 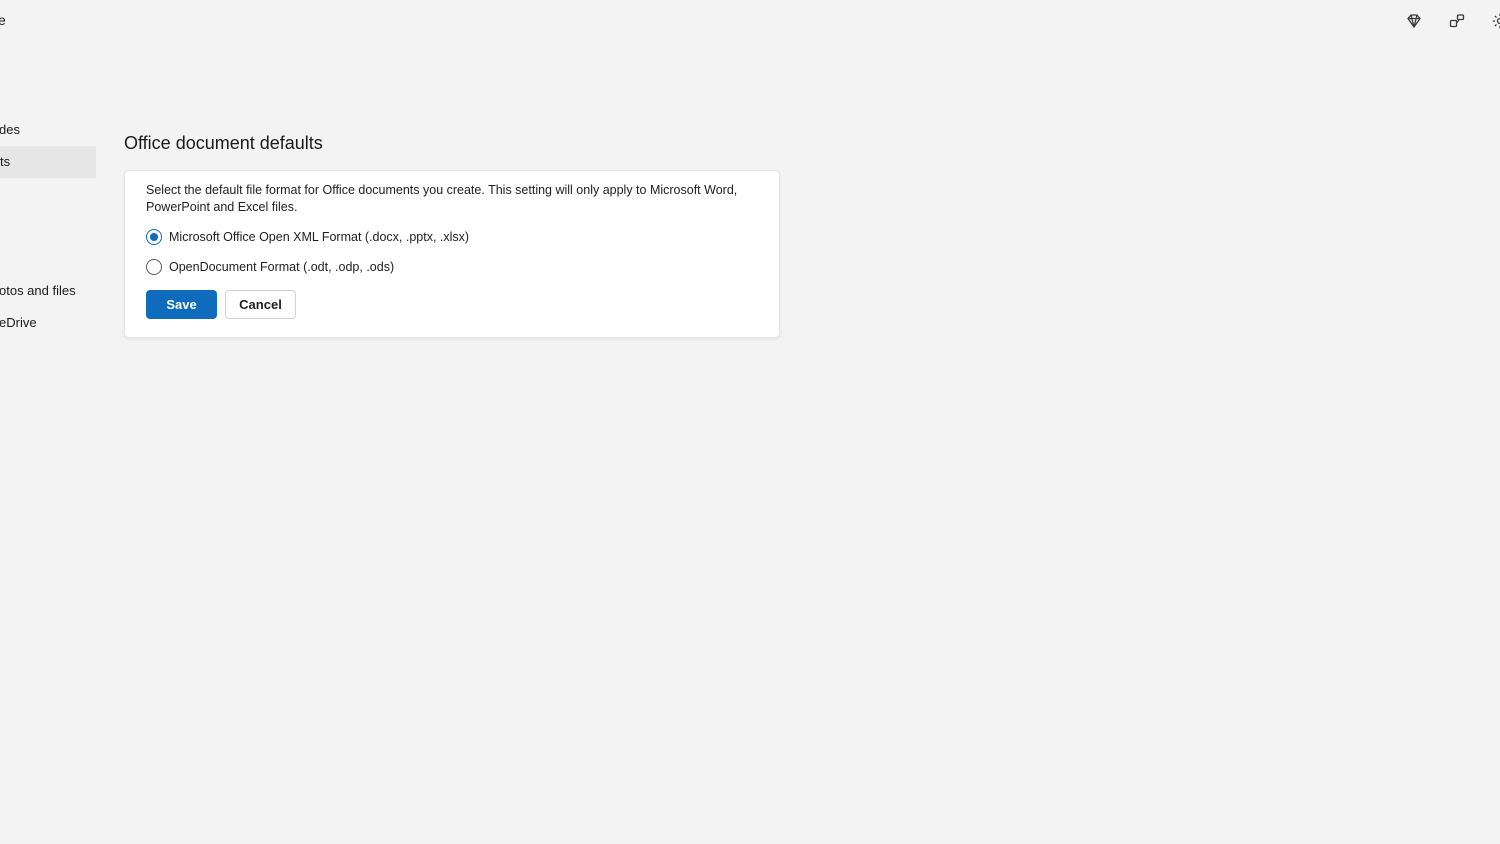 What do you see at coordinates (38, 290) in the screenshot?
I see `sidebar-item-label: otos and files` at bounding box center [38, 290].